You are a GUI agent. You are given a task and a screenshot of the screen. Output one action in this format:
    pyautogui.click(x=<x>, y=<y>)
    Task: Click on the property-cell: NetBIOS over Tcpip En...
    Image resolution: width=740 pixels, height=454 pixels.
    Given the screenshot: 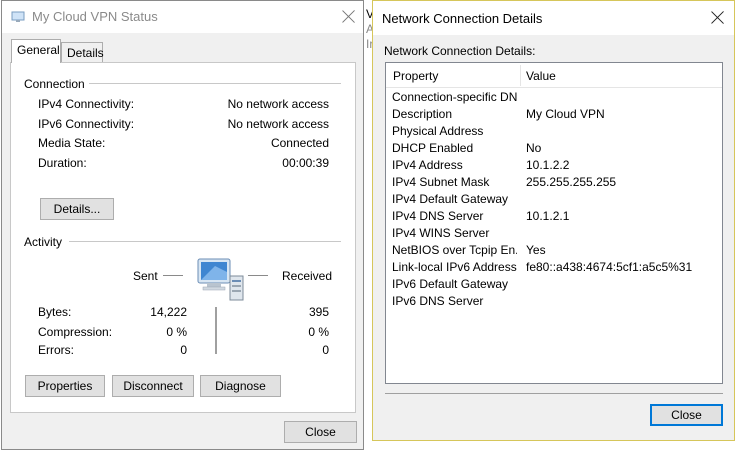 What is the action you would take?
    pyautogui.click(x=454, y=250)
    